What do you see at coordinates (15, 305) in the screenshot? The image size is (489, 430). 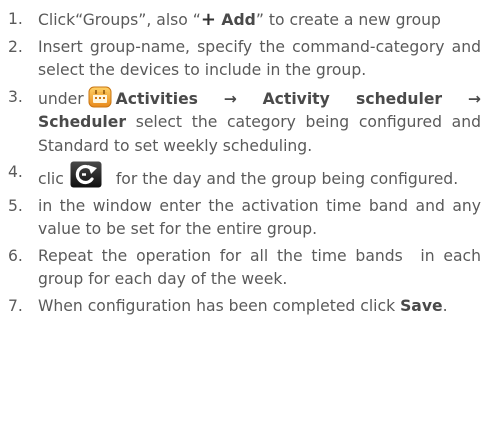 I see `step-number: 7.` at bounding box center [15, 305].